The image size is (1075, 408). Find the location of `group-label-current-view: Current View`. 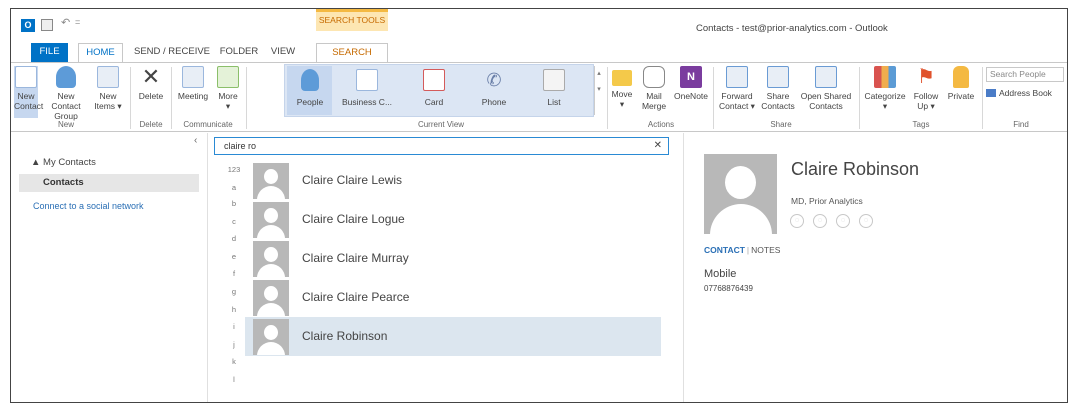

group-label-current-view: Current View is located at coordinates (441, 124).